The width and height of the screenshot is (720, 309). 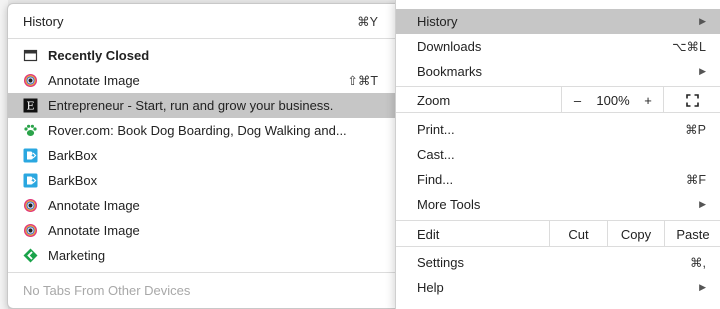 What do you see at coordinates (613, 100) in the screenshot?
I see `zoom-level: 100%` at bounding box center [613, 100].